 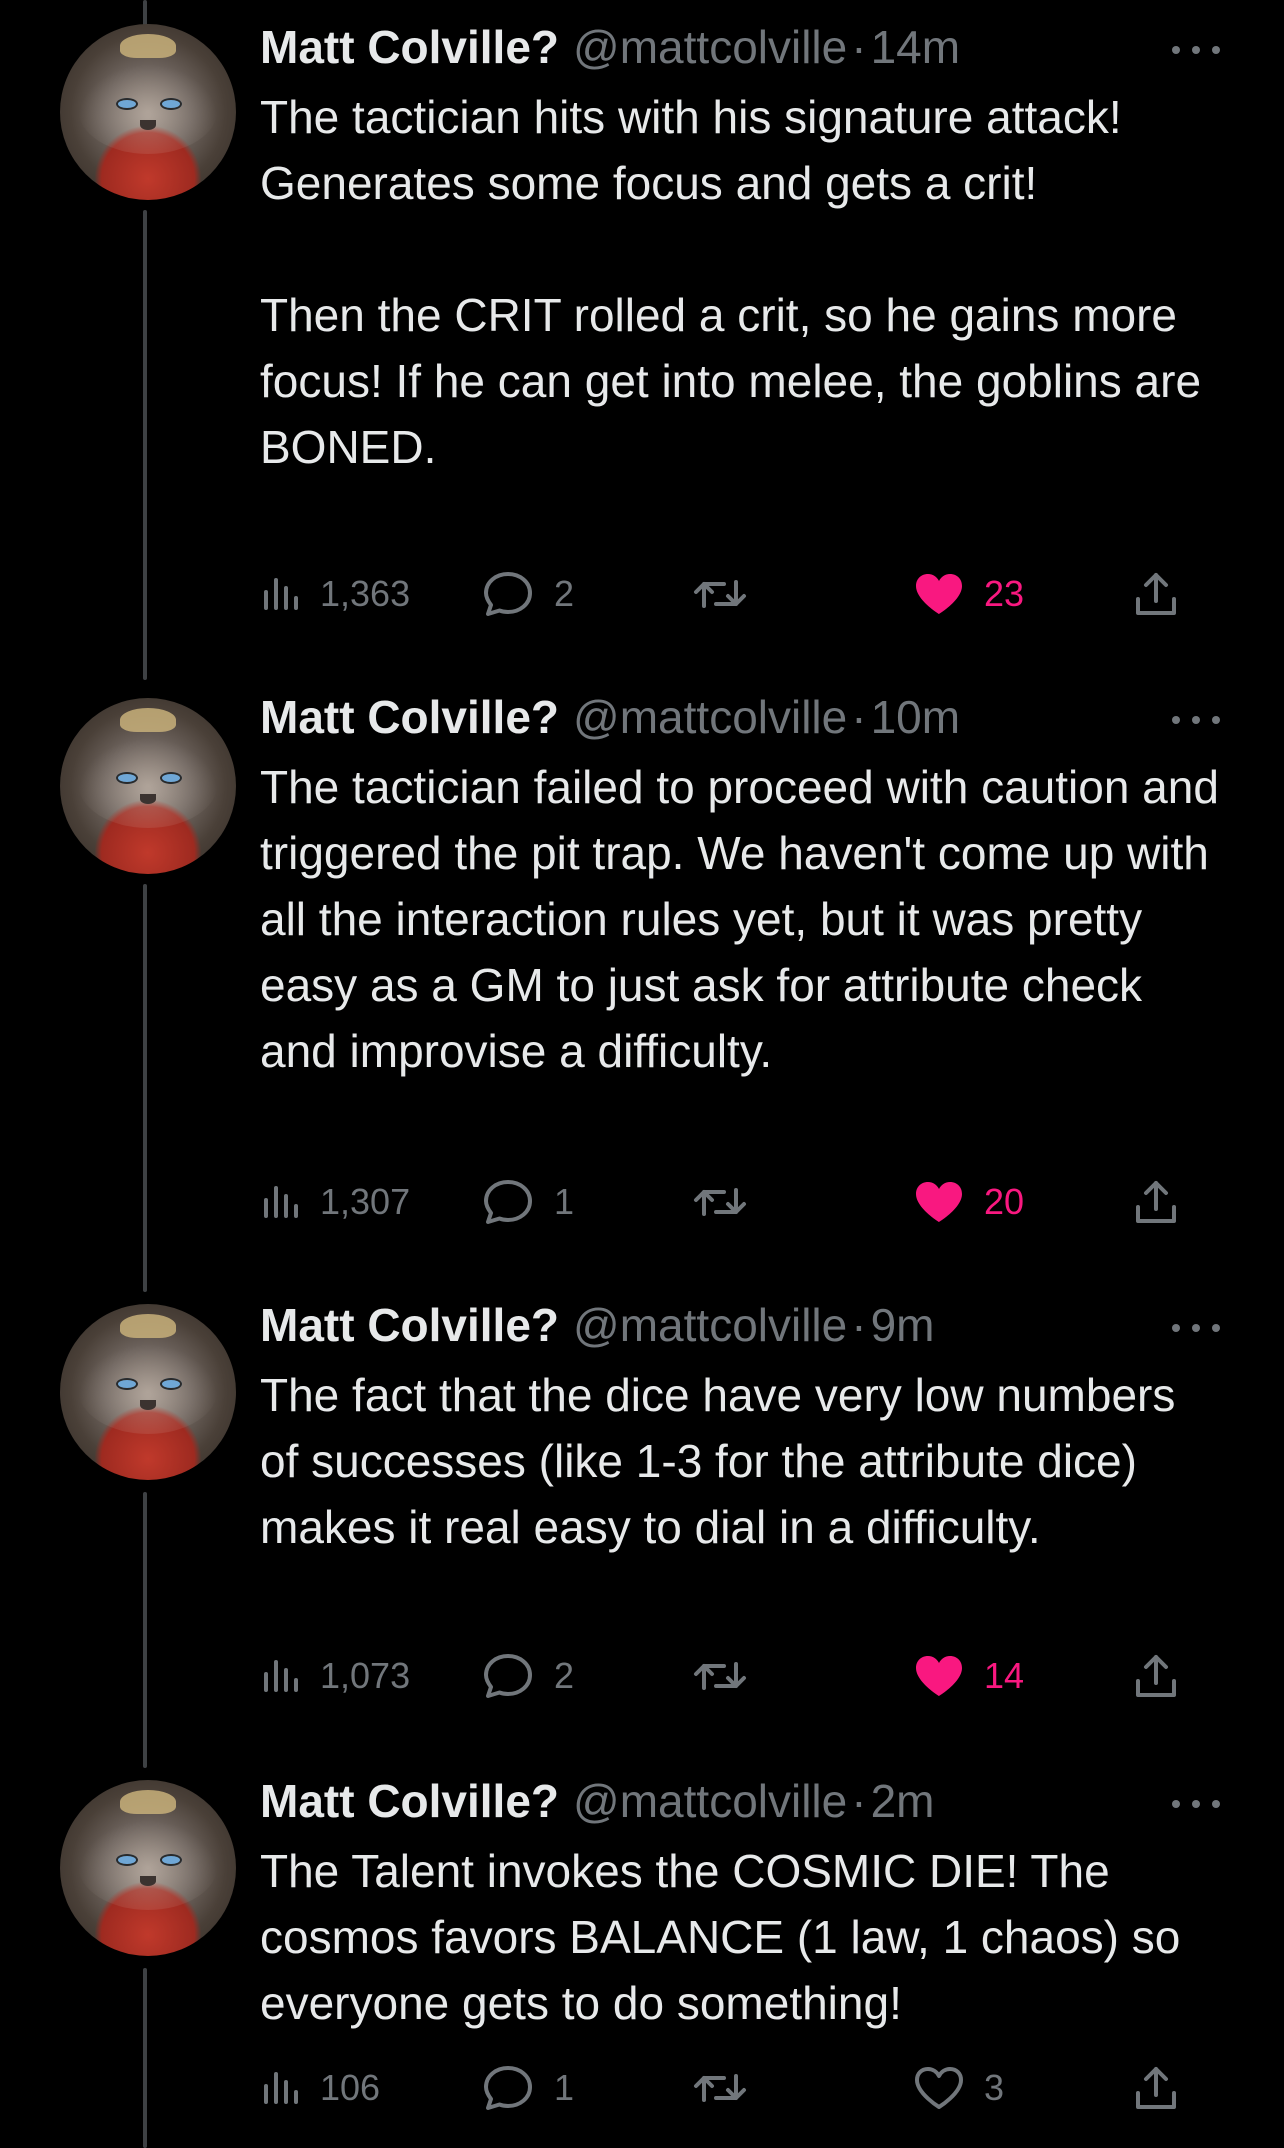 I want to click on views-count: 1,363, so click(x=365, y=593).